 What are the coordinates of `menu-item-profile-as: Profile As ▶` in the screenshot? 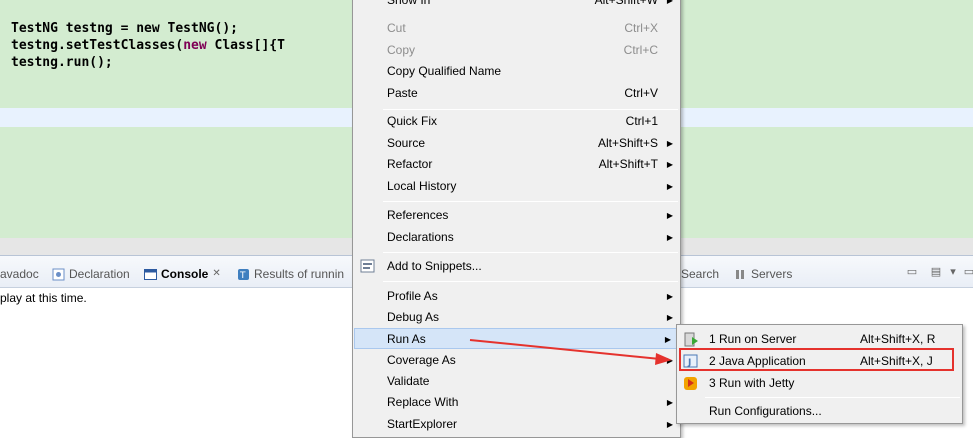 It's located at (516, 296).